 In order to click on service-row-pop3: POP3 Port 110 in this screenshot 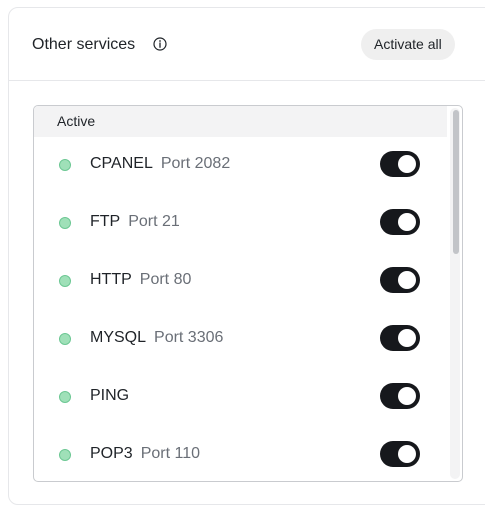, I will do `click(240, 454)`.